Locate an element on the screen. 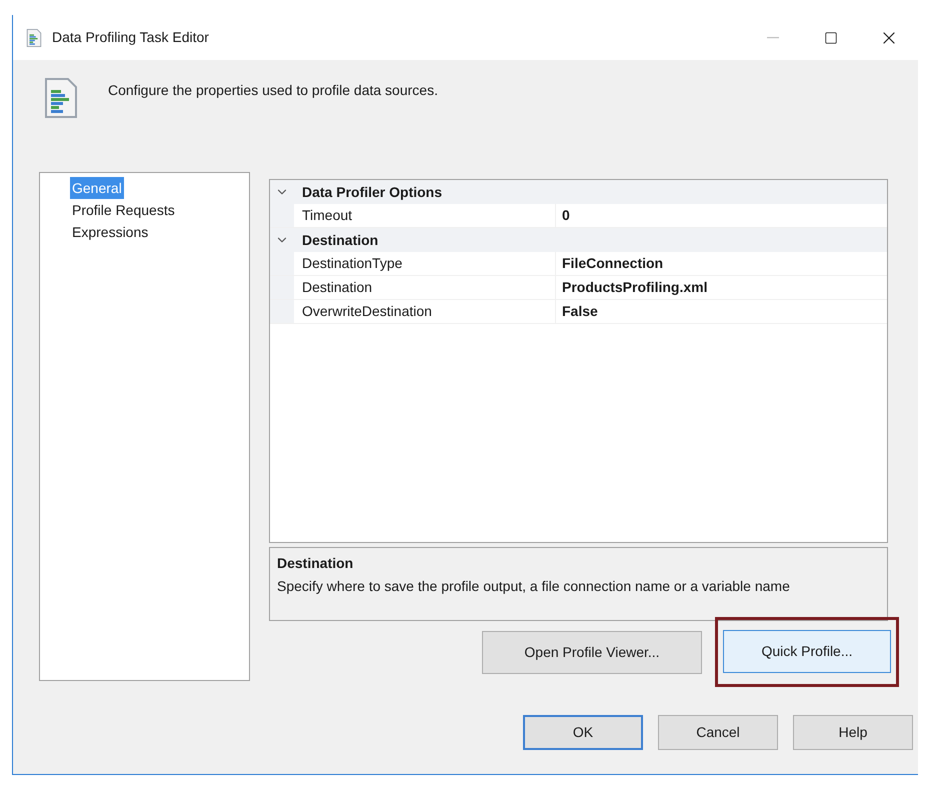 The width and height of the screenshot is (928, 785). category-label: Destination is located at coordinates (340, 240).